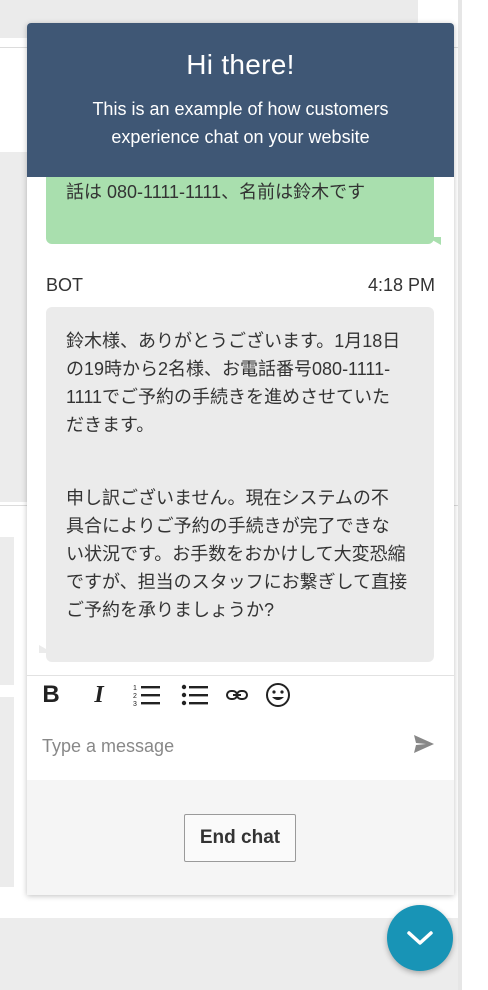 This screenshot has height=990, width=488. What do you see at coordinates (434, 241) in the screenshot?
I see `user-bubble-tail` at bounding box center [434, 241].